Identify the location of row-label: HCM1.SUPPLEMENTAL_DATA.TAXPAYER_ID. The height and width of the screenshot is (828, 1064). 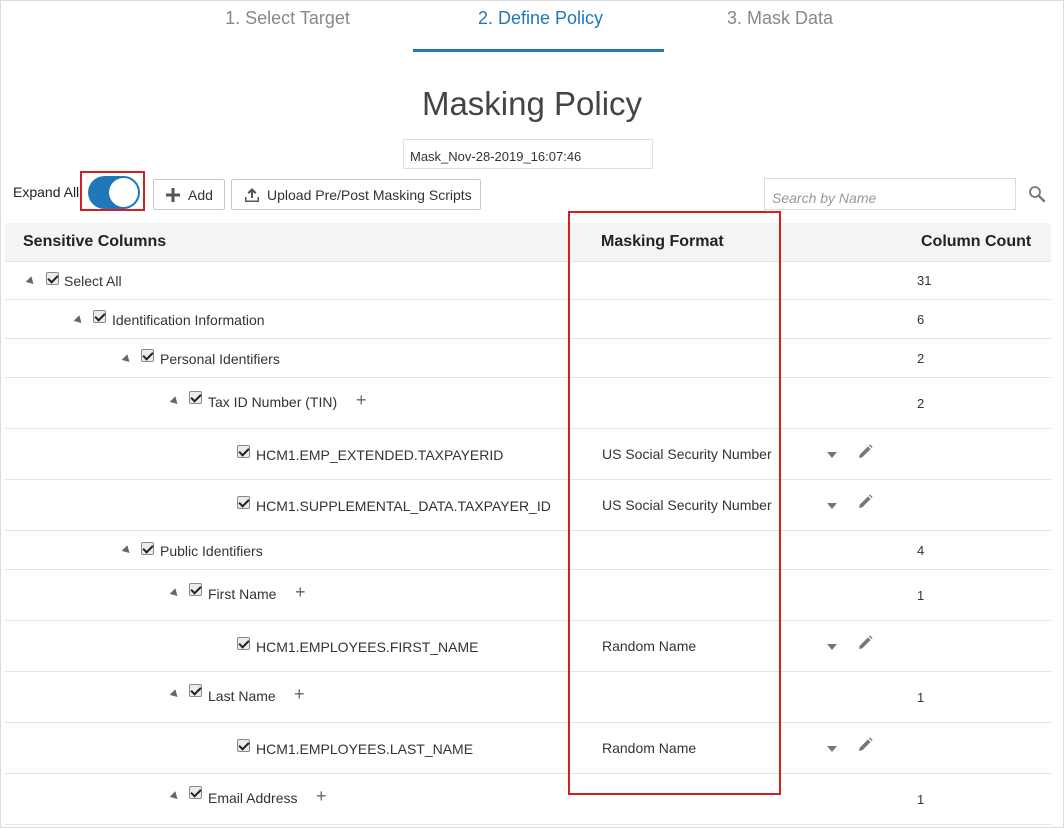
(403, 506).